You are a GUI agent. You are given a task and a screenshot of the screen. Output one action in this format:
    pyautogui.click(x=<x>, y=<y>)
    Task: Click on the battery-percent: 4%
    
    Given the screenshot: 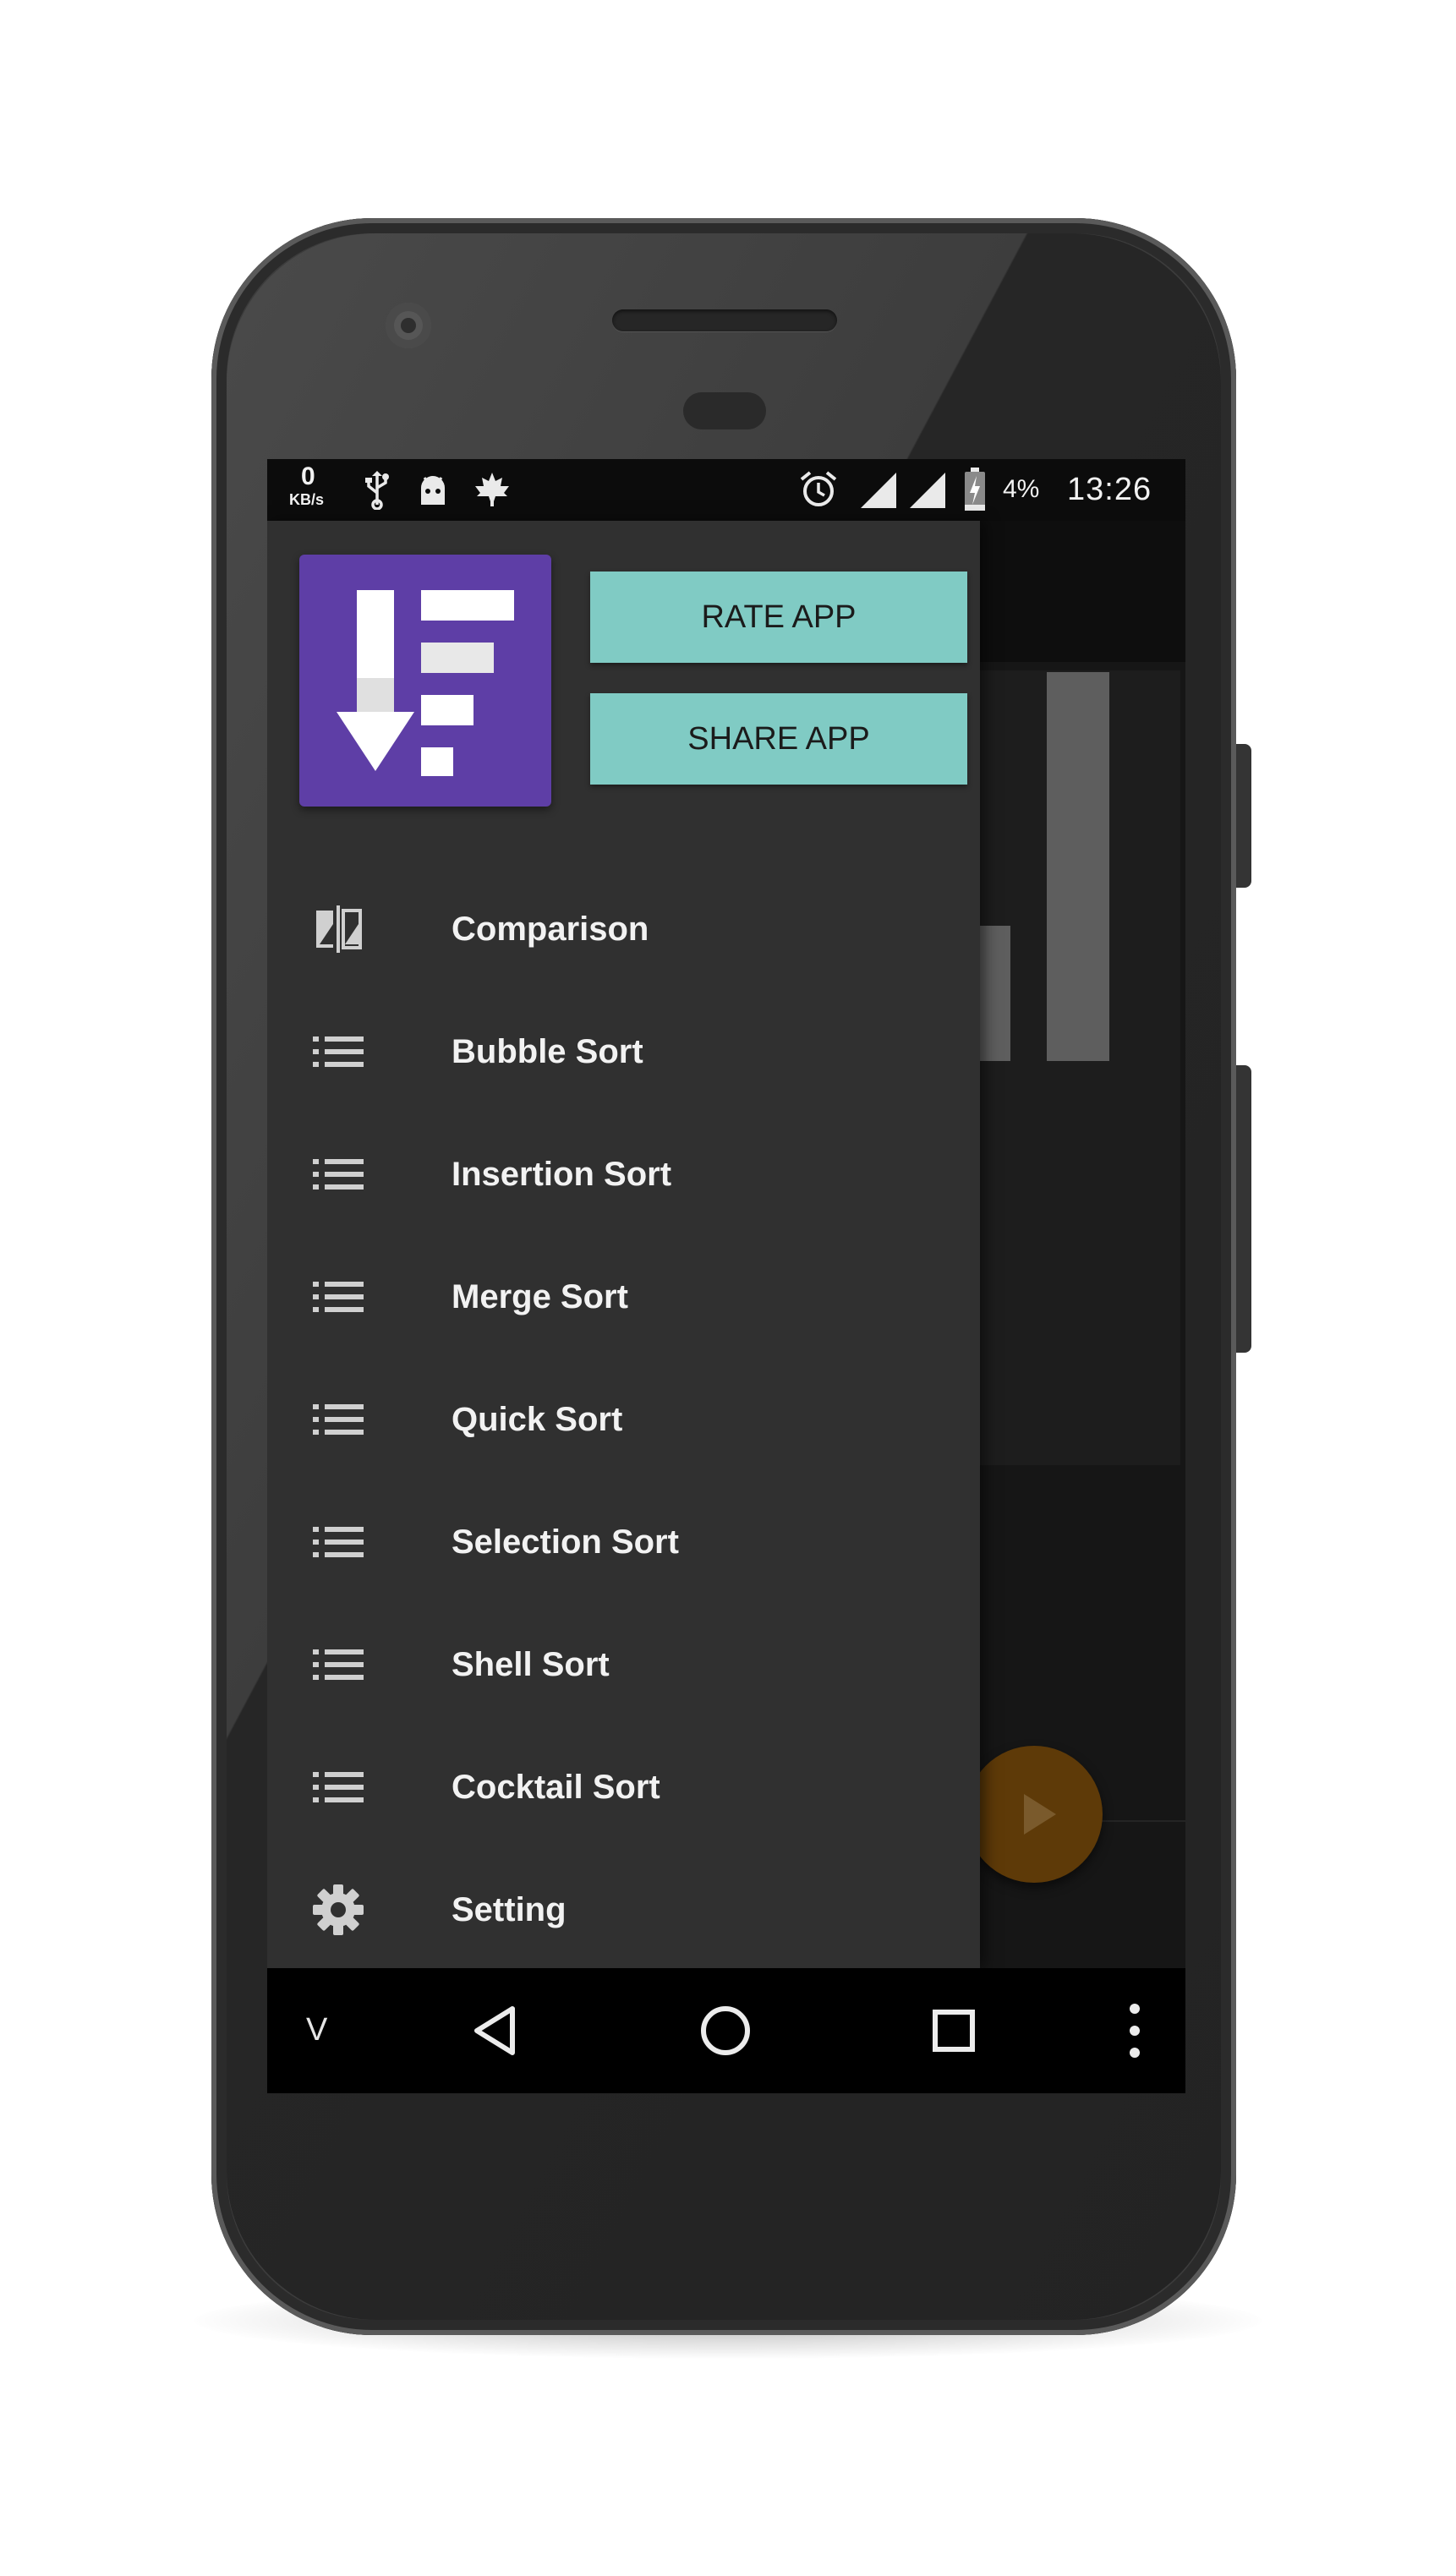 What is the action you would take?
    pyautogui.click(x=1022, y=489)
    